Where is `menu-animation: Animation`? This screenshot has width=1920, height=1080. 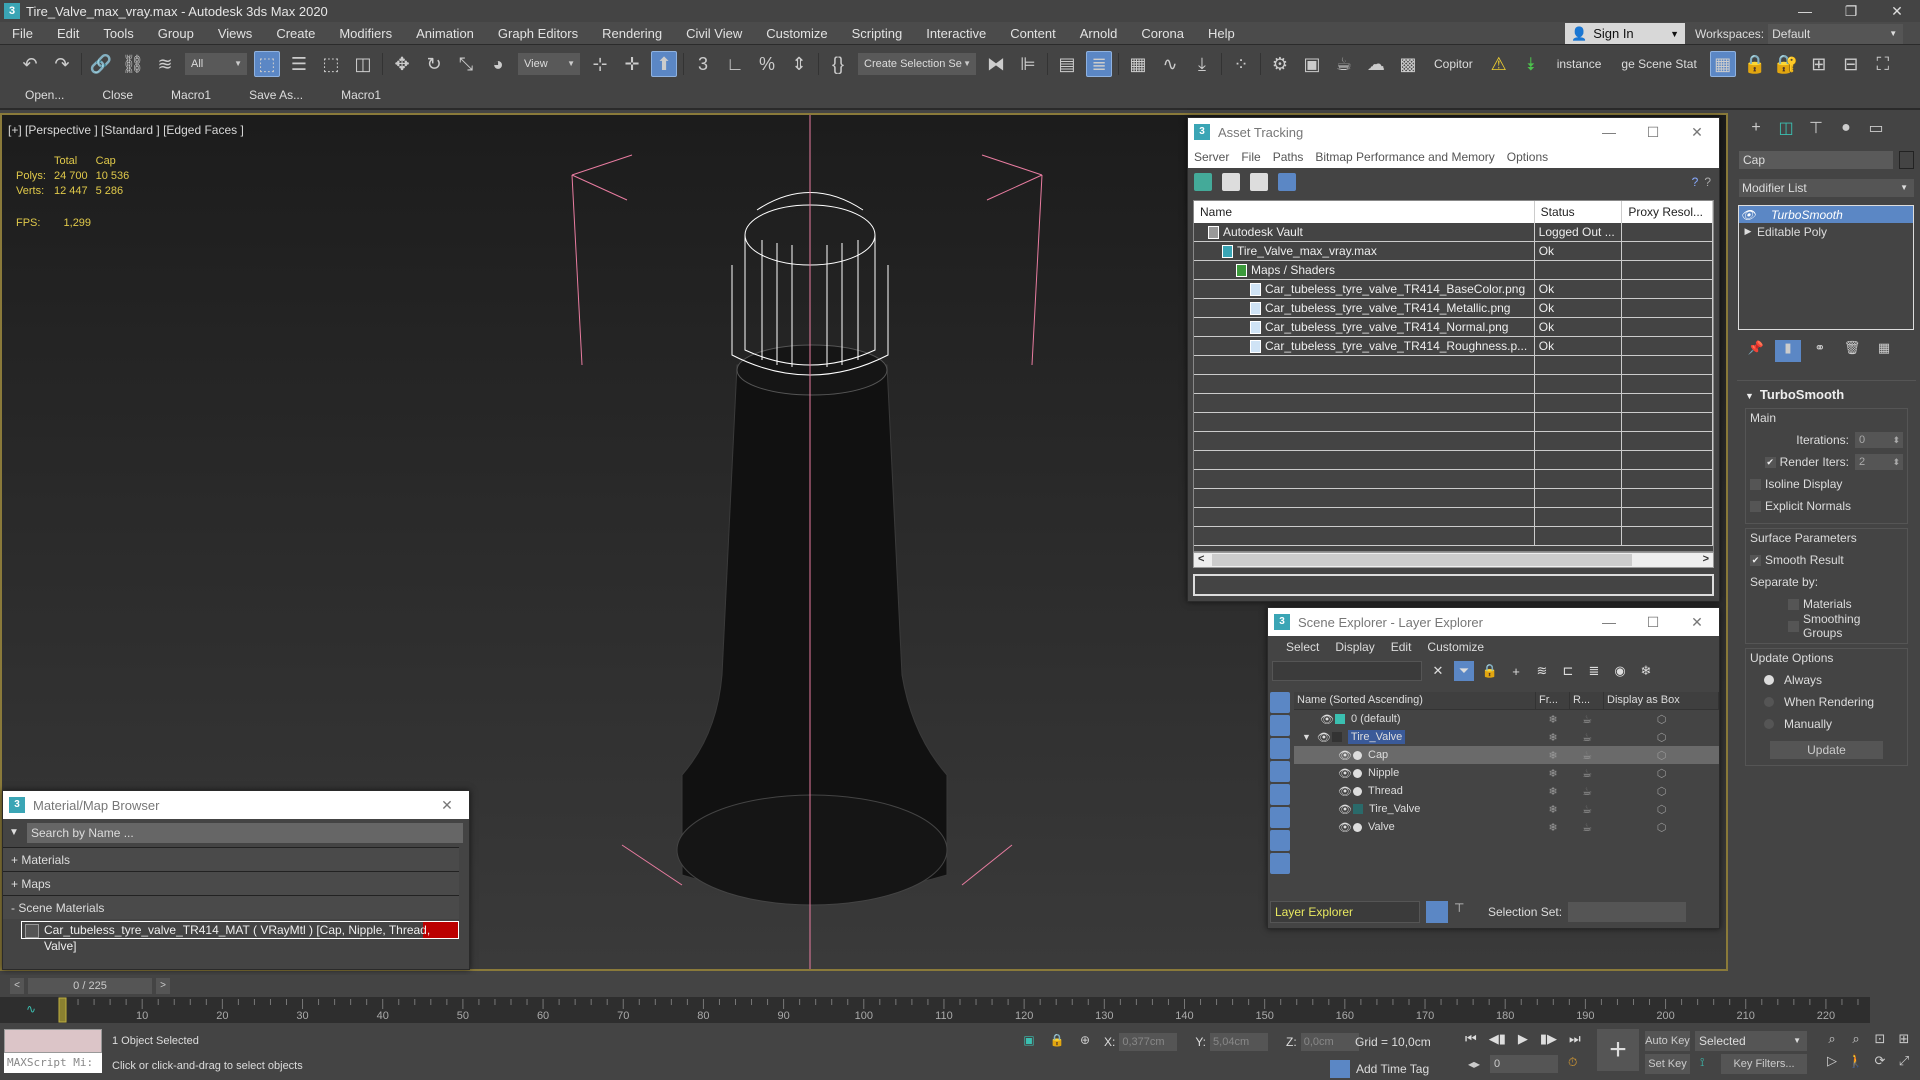
menu-animation: Animation is located at coordinates (445, 33).